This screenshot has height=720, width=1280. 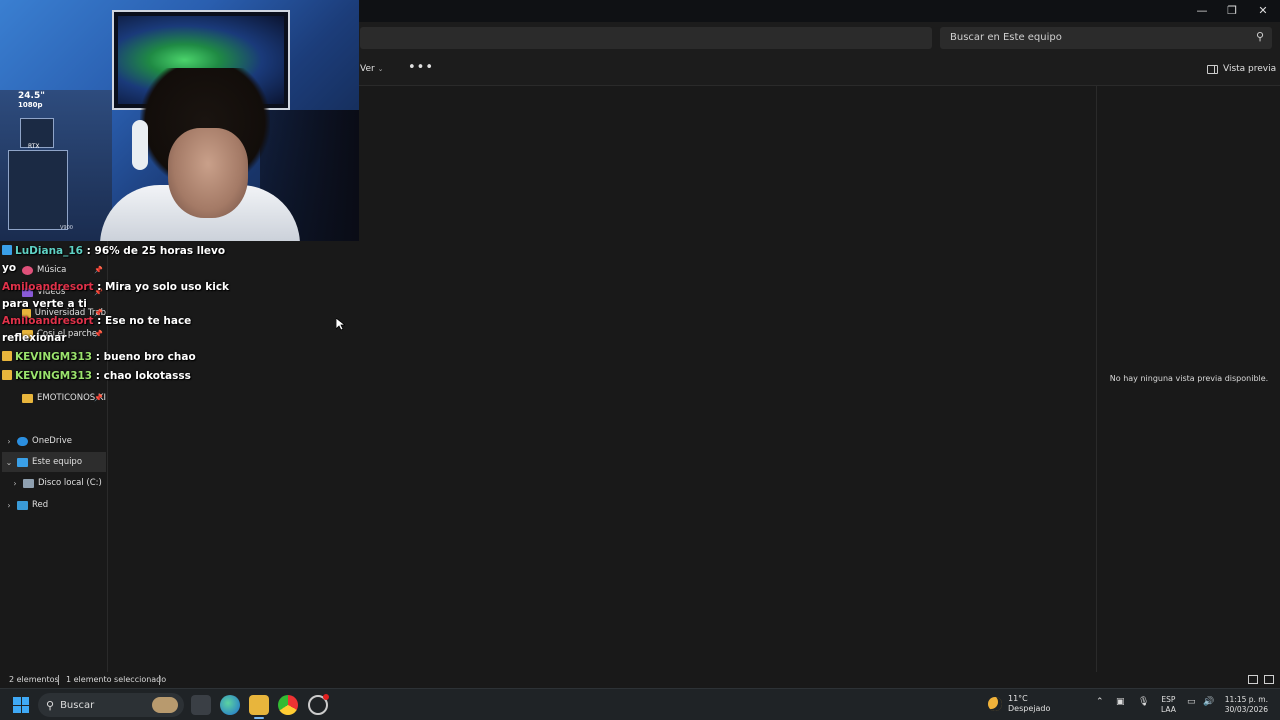 I want to click on chat-message: KEVINGM313 : bueno bro chao, so click(x=167, y=357).